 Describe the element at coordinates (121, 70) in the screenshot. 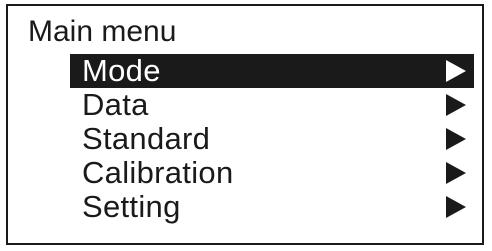

I see `menu-item-label: Mode` at that location.